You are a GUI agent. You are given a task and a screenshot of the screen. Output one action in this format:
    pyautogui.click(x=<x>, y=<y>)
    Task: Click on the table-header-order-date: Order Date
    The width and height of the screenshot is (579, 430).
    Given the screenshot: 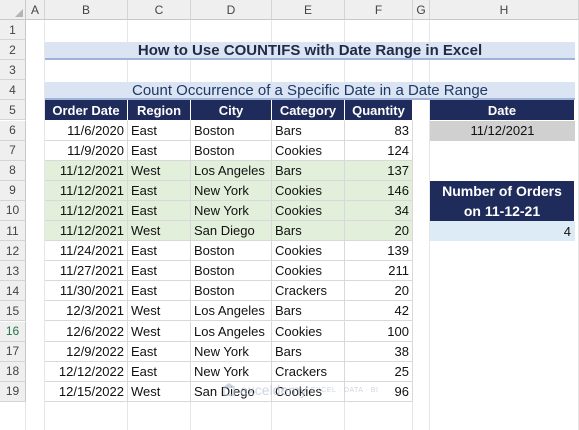 What is the action you would take?
    pyautogui.click(x=86, y=110)
    